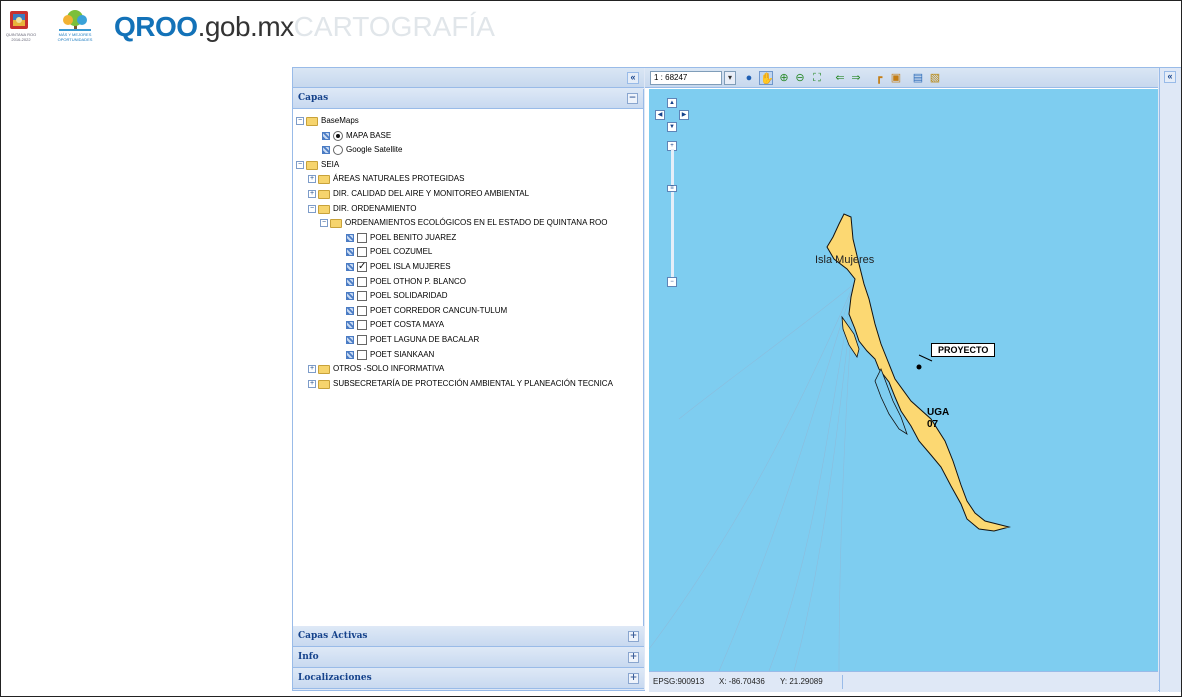 The image size is (1182, 697). I want to click on zoom-out-icon: −, so click(672, 282).